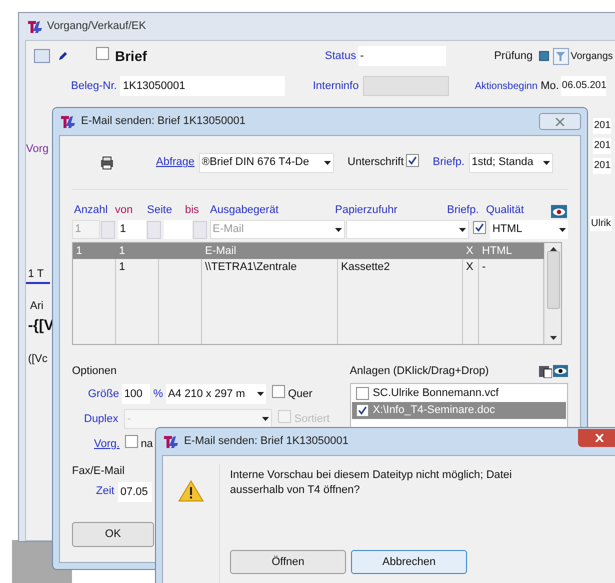 Image resolution: width=615 pixels, height=583 pixels. What do you see at coordinates (38, 359) in the screenshot?
I see `text-fragment: ([Vc` at bounding box center [38, 359].